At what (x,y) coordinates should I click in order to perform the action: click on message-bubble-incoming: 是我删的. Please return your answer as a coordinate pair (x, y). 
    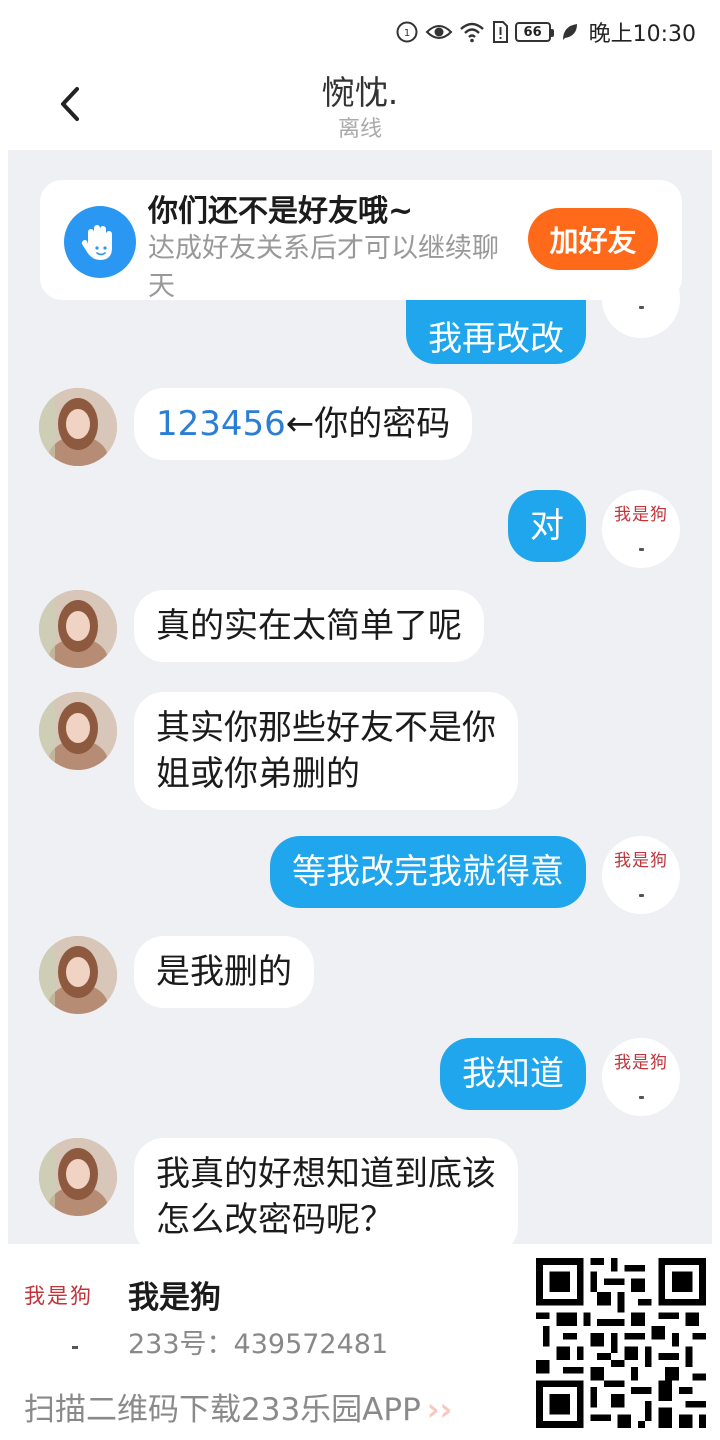
    Looking at the image, I should click on (224, 972).